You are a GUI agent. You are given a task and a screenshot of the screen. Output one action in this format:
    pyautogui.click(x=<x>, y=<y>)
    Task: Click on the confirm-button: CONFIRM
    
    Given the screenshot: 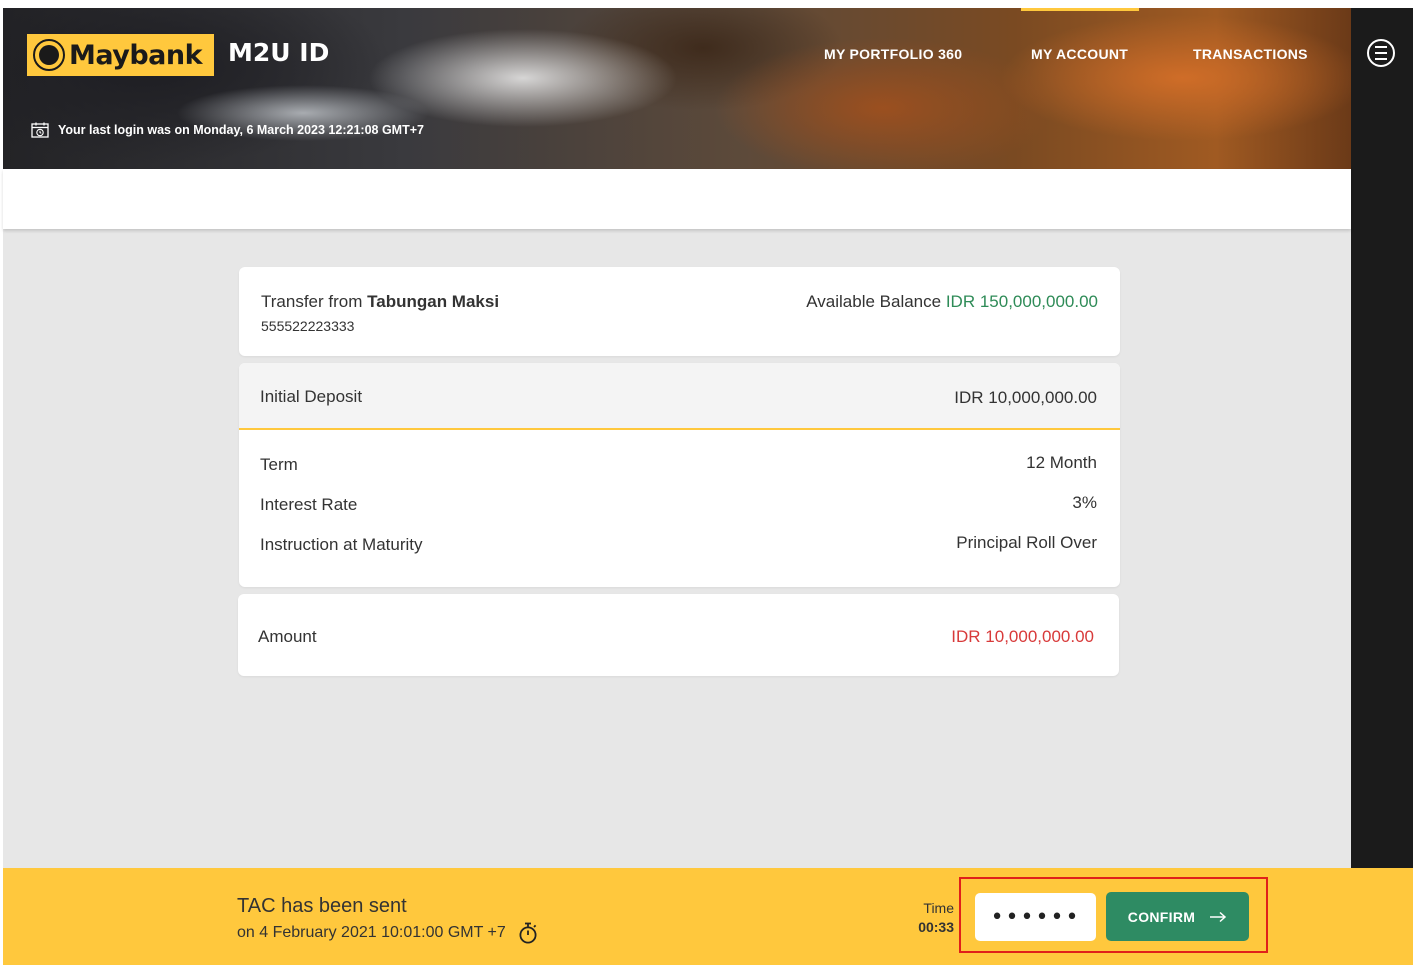 What is the action you would take?
    pyautogui.click(x=1177, y=916)
    